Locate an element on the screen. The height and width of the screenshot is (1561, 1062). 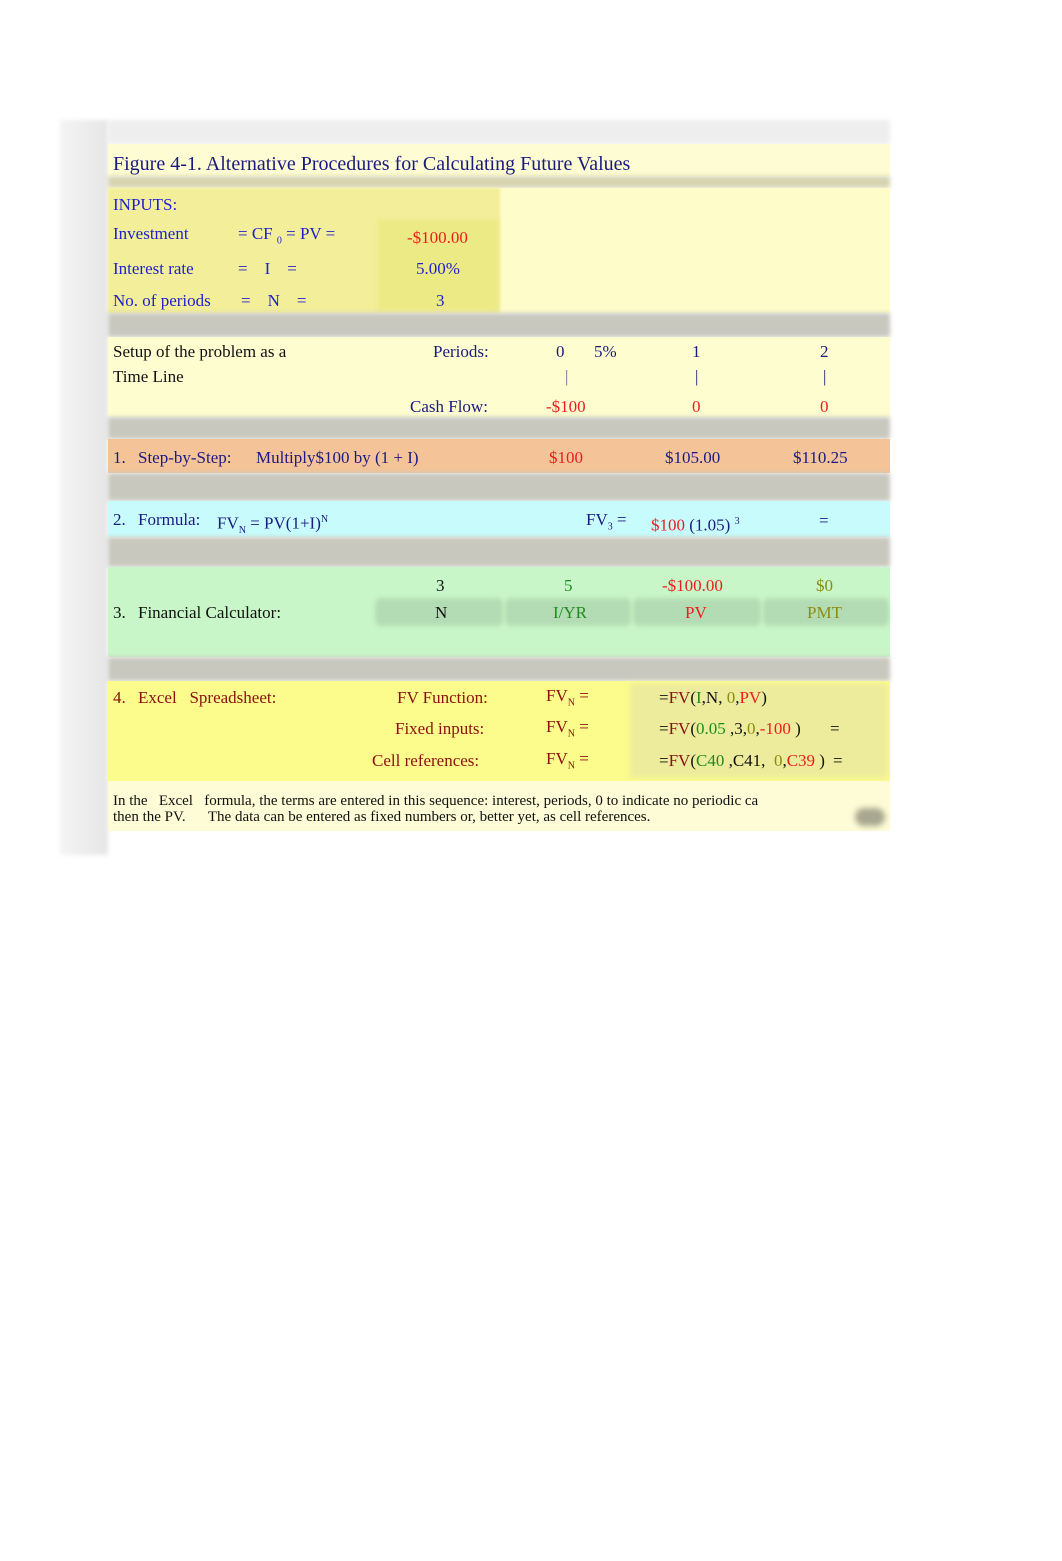
periods-label: Periods: is located at coordinates (461, 351).